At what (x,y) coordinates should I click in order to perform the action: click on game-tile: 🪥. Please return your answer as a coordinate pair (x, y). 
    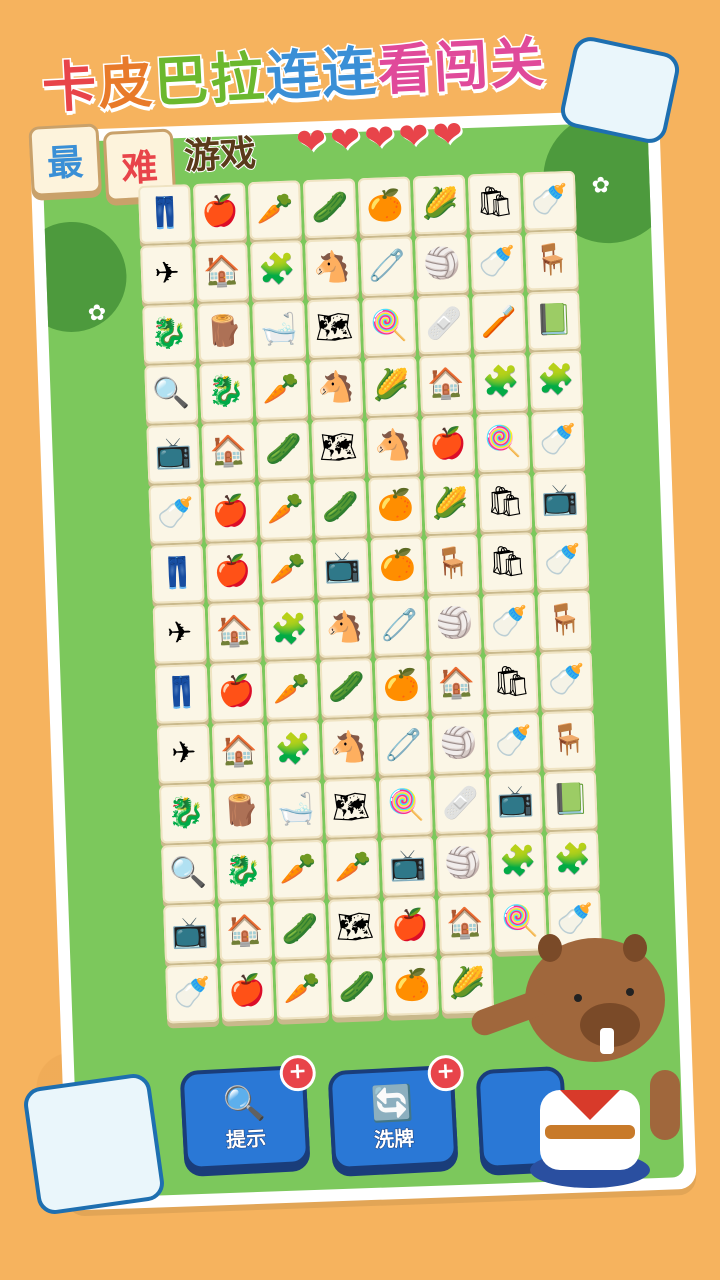
    Looking at the image, I should click on (498, 322).